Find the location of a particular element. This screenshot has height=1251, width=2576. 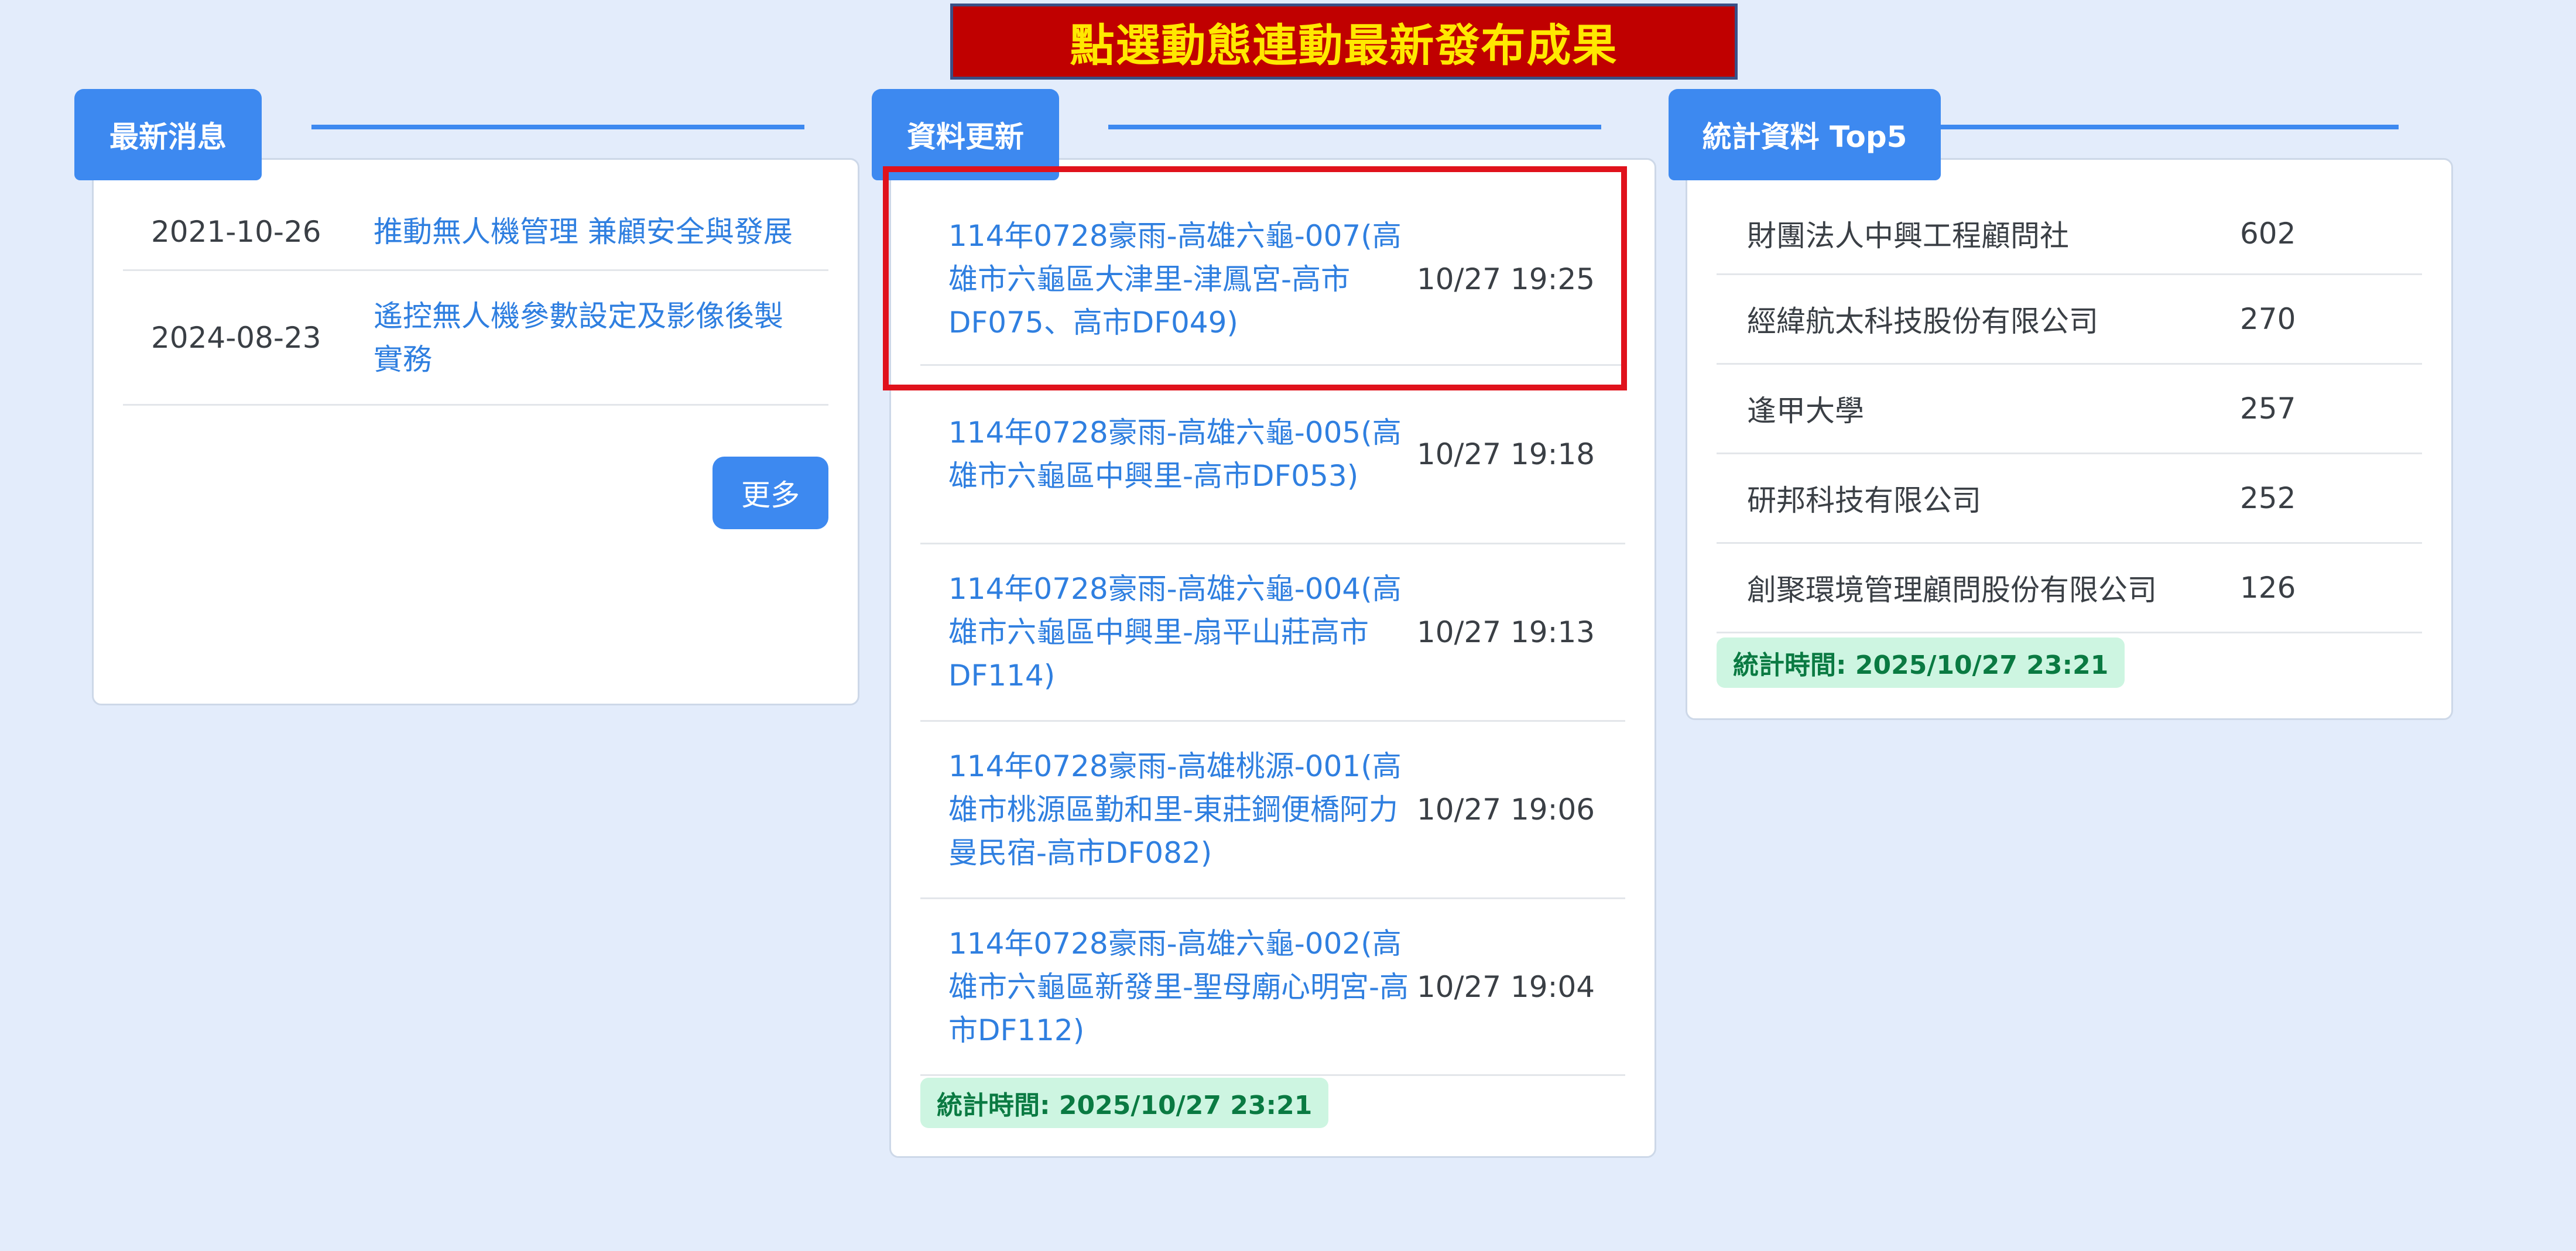

stat-value: 126 is located at coordinates (2268, 588).